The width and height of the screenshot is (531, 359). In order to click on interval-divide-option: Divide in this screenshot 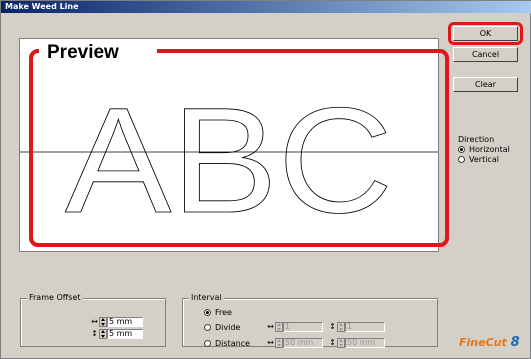, I will do `click(222, 327)`.